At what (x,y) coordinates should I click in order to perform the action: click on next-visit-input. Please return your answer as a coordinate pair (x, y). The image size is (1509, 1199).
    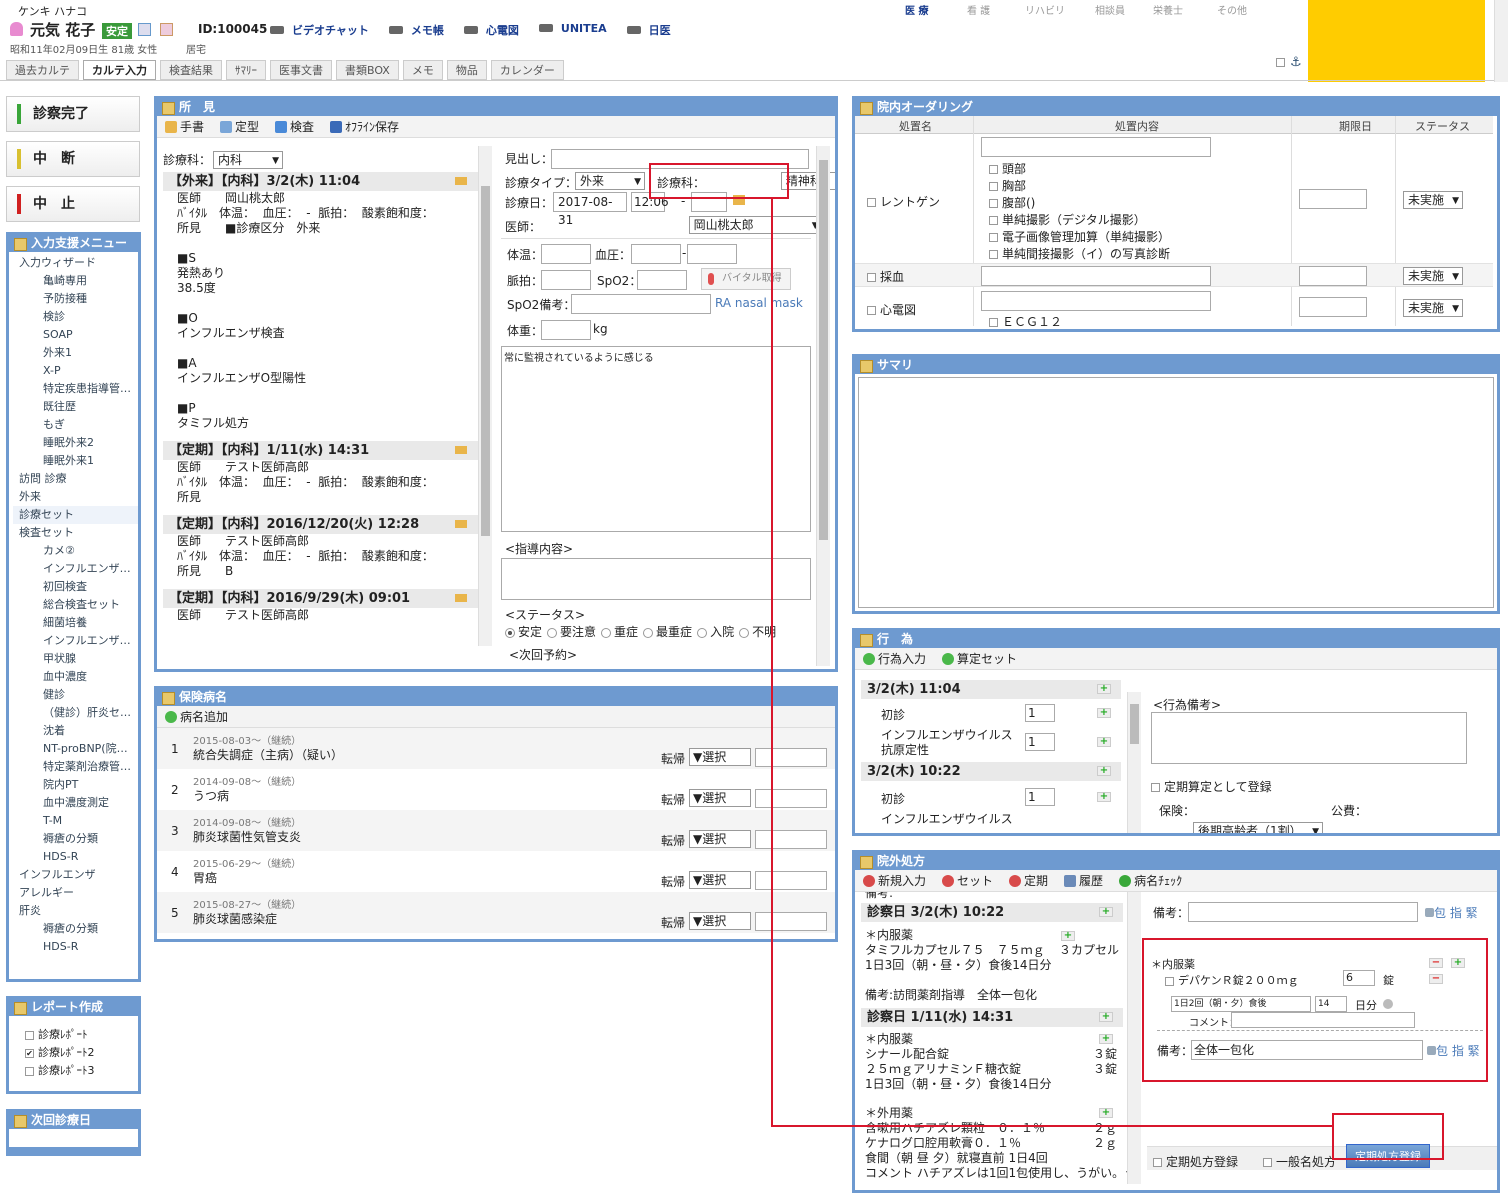
    Looking at the image, I should click on (73, 1138).